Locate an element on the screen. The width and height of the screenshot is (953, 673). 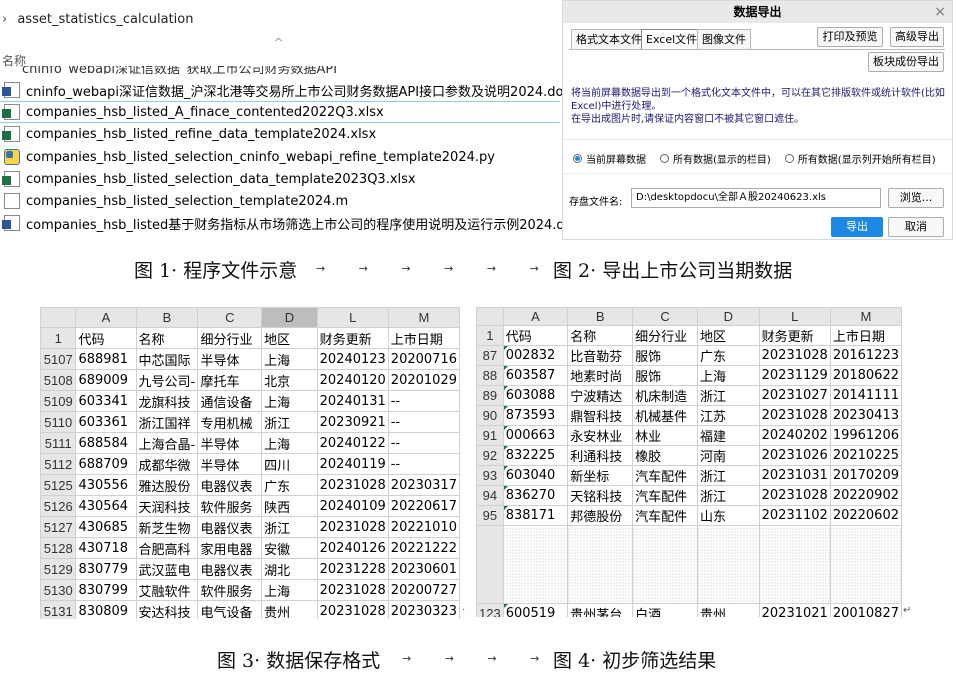
table-row: 5129 830779 武汉蓝电 电器仪表 湖北 20231228 20230601 is located at coordinates (250, 569).